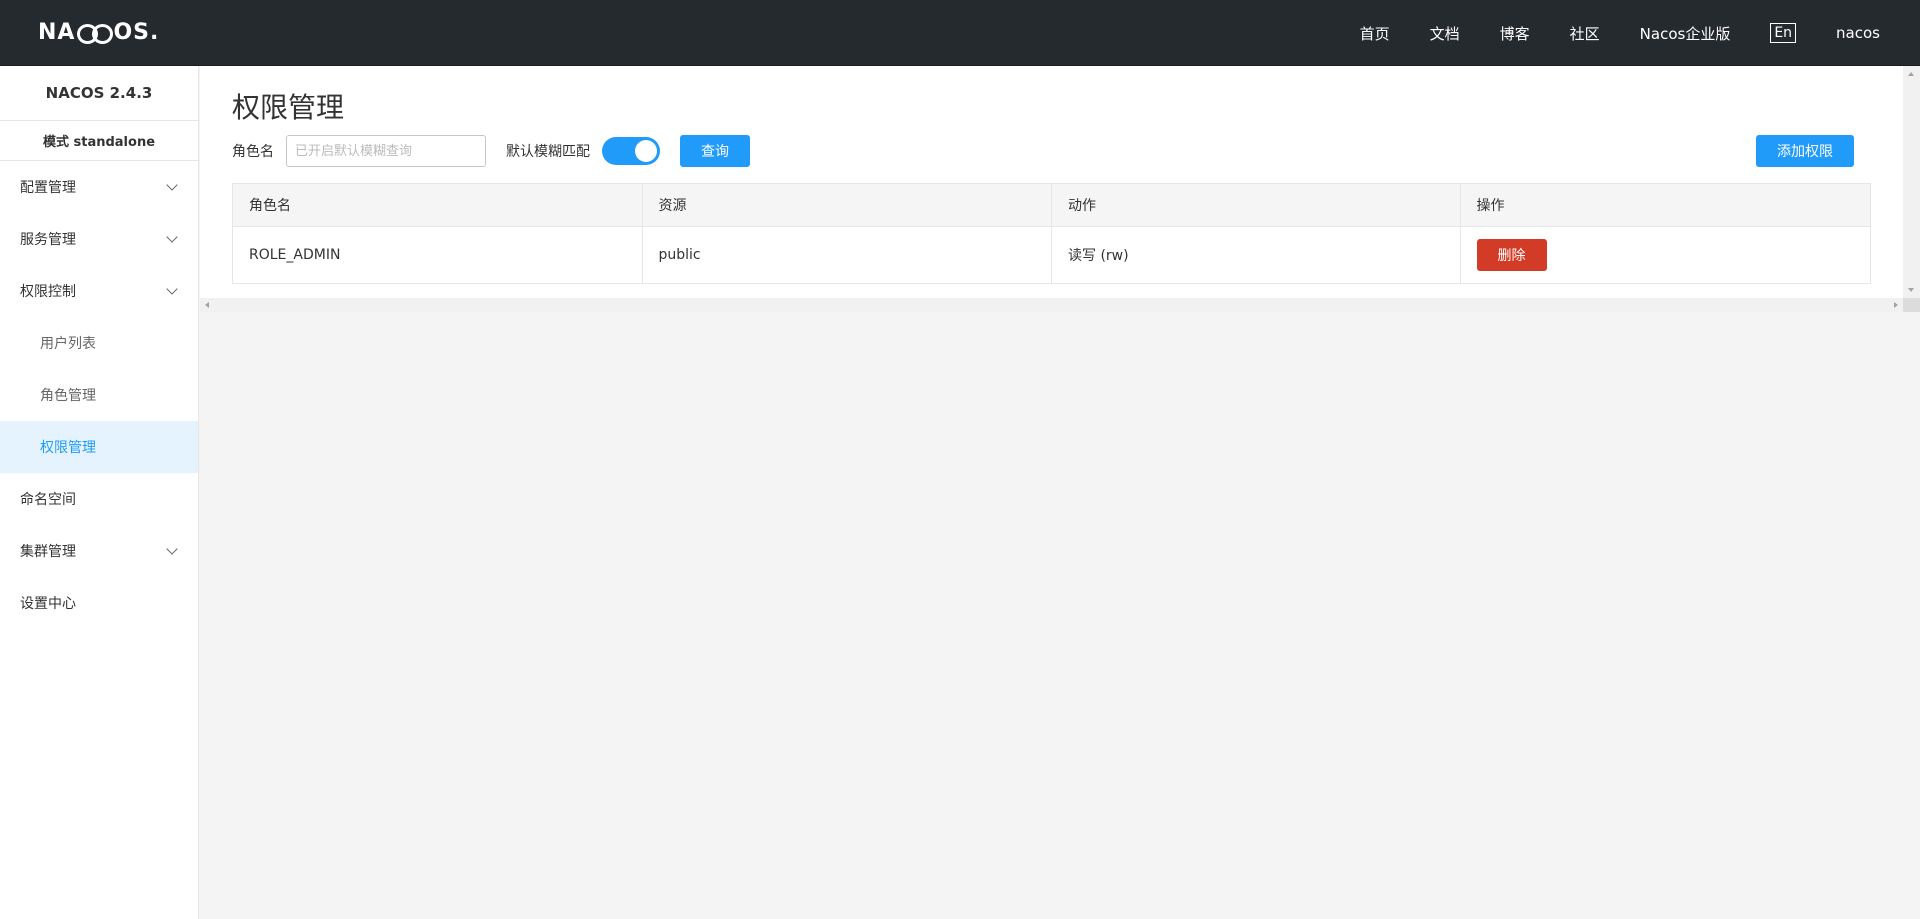 The width and height of the screenshot is (1920, 919). I want to click on table-header-row: 角色名 资源 动作 操作, so click(1051, 205).